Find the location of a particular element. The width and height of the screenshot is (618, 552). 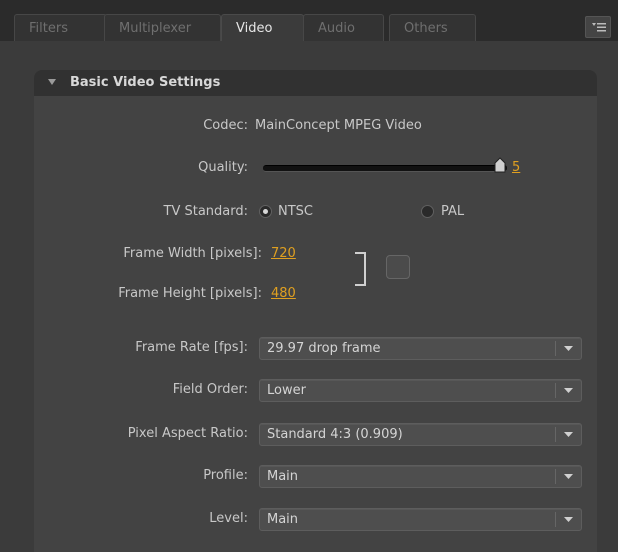

quality-label: Quality: is located at coordinates (223, 167).